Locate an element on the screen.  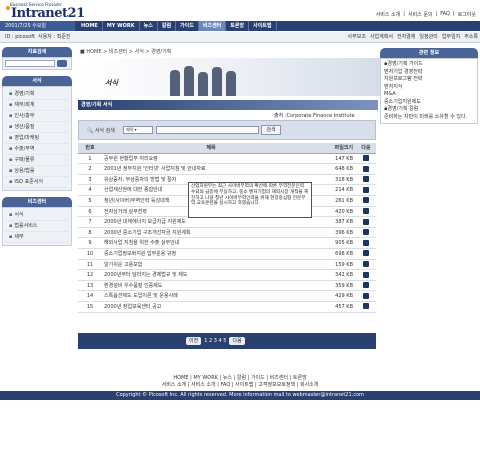
search-button: 검색 is located at coordinates (271, 130).